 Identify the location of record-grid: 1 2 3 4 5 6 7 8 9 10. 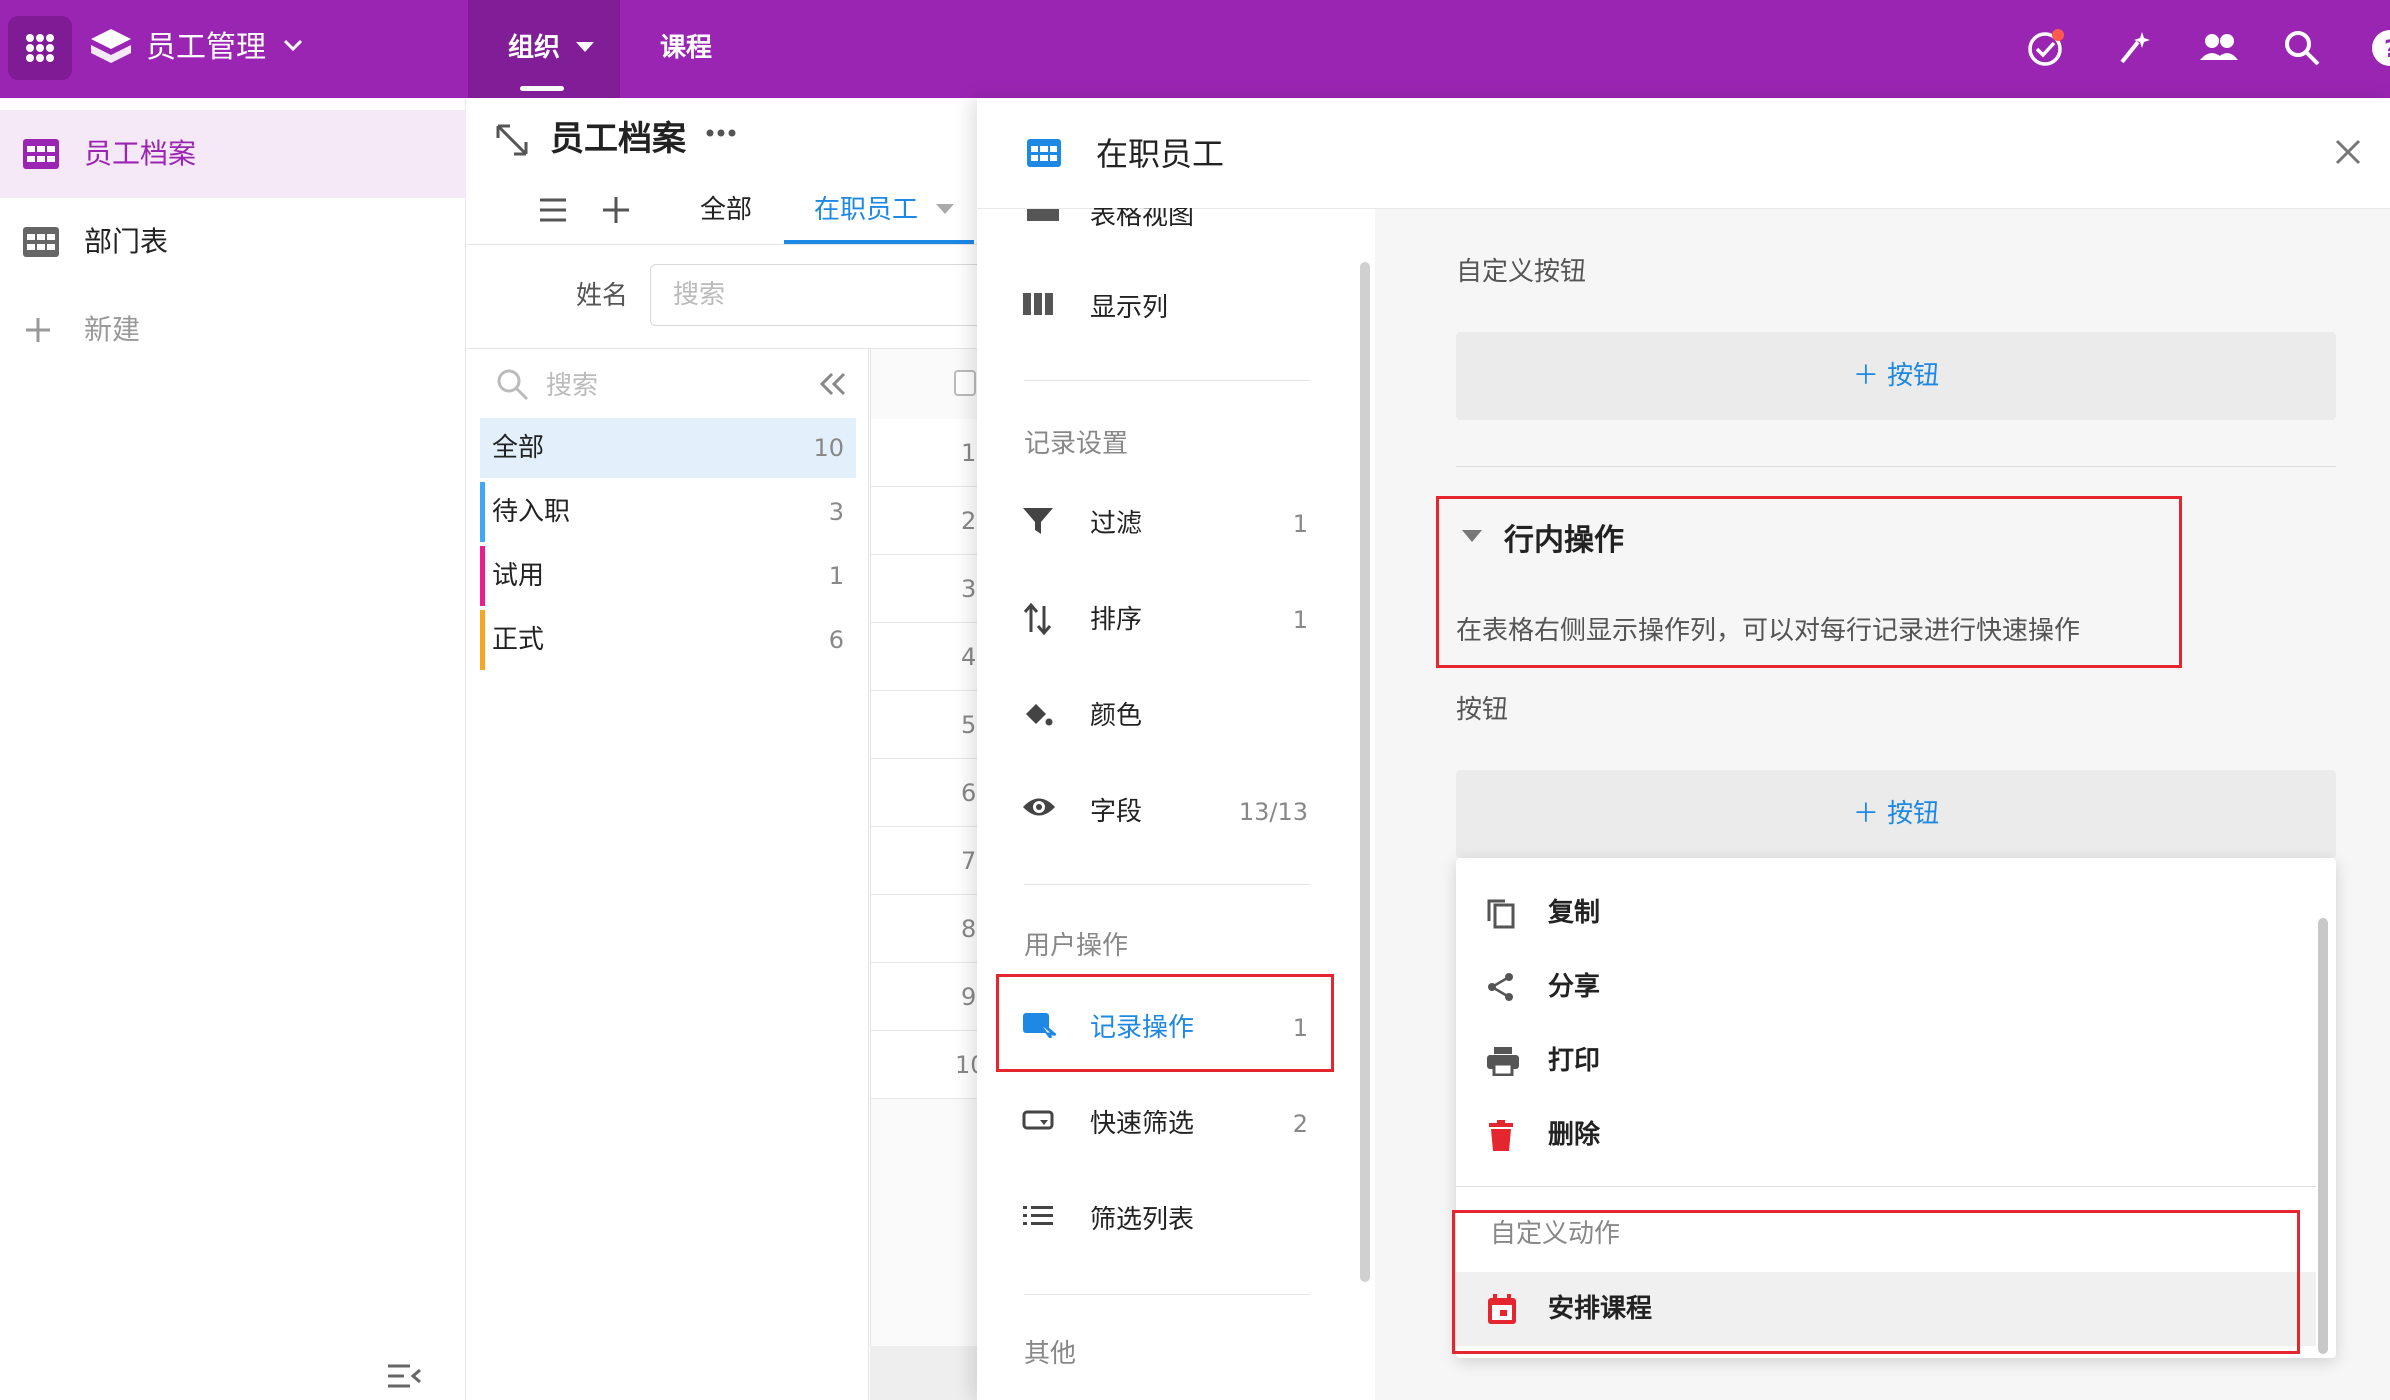
(928, 874).